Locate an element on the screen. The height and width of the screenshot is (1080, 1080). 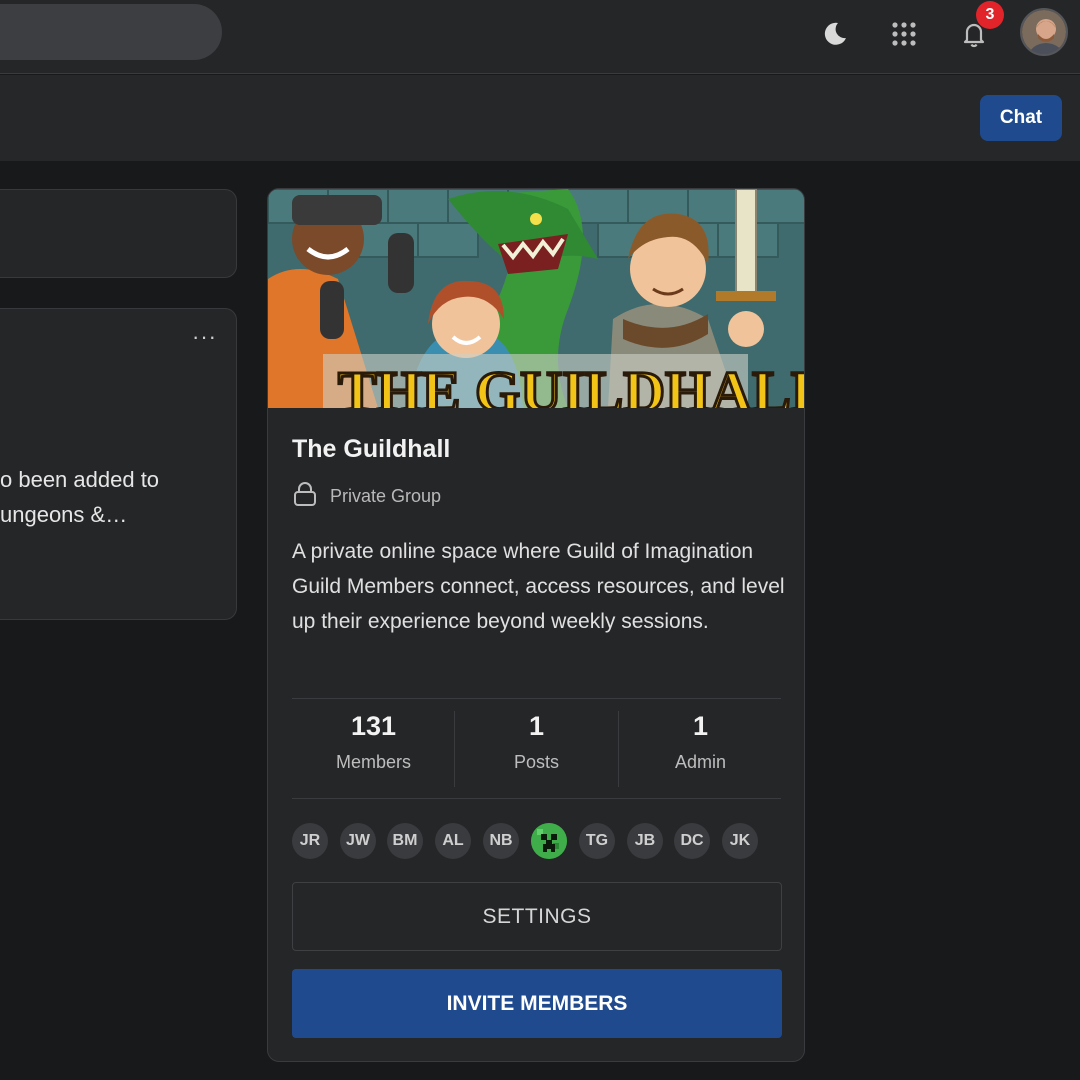
stat-admin: 1 Admin is located at coordinates (700, 742).